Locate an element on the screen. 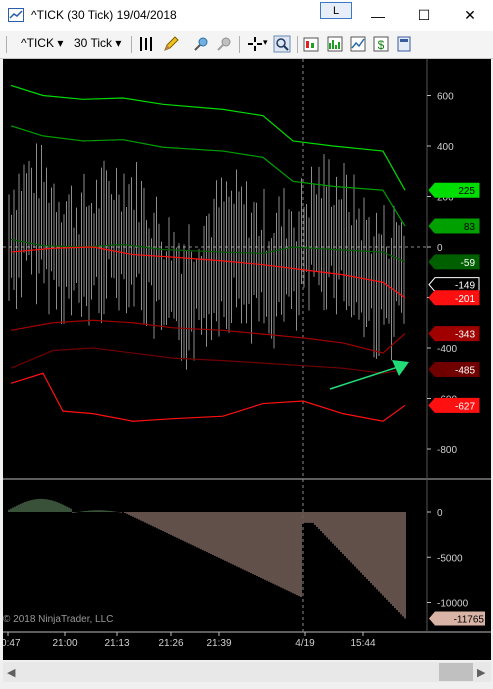 This screenshot has height=689, width=493. window-title: ^TICK (30 Tick) 19/04/2018 is located at coordinates (104, 15).